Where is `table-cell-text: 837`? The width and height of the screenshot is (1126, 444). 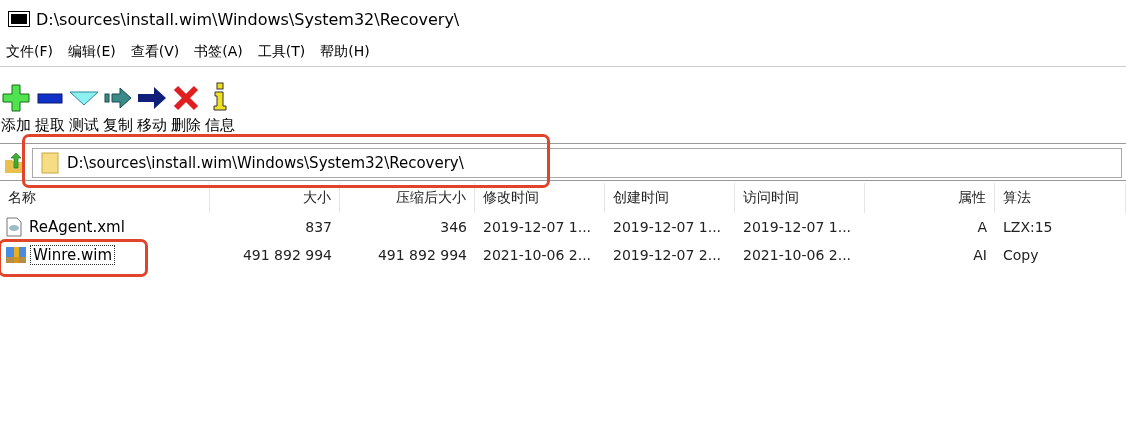
table-cell-text: 837 is located at coordinates (318, 227).